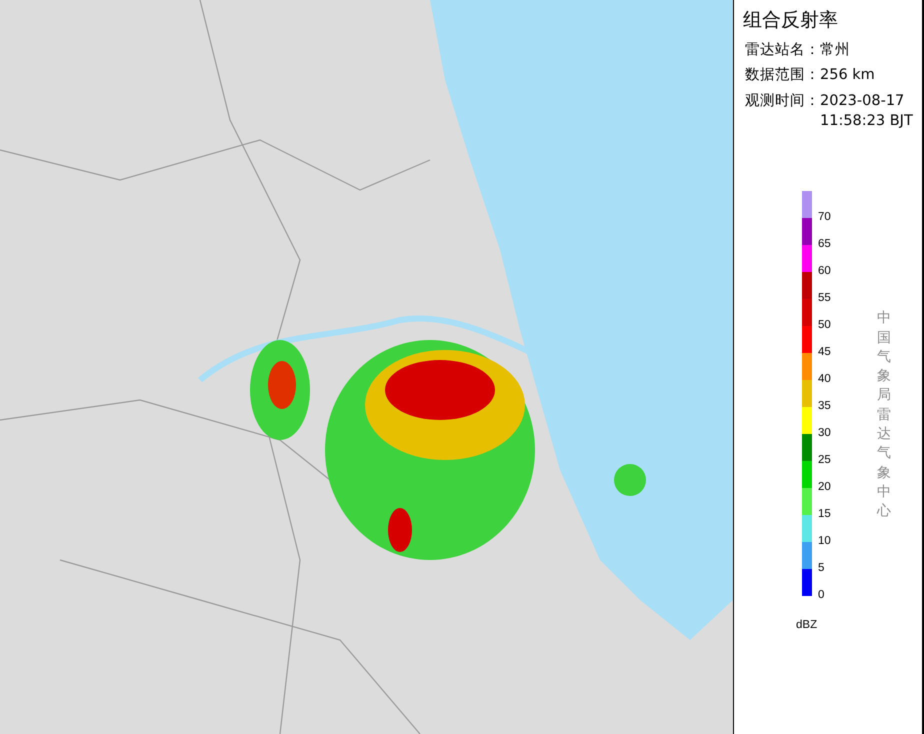 The height and width of the screenshot is (734, 924). What do you see at coordinates (822, 596) in the screenshot?
I see `scale-label: 0` at bounding box center [822, 596].